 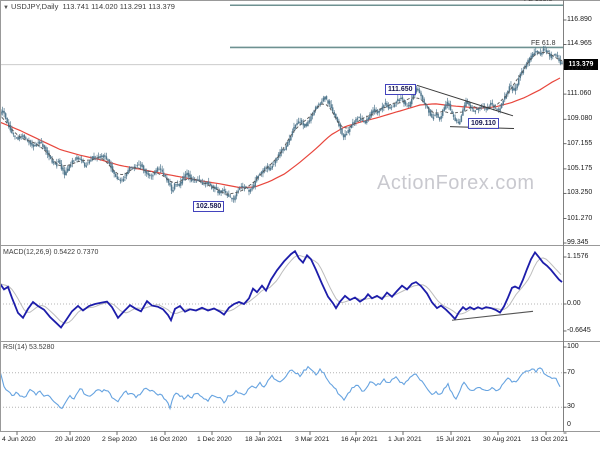 I want to click on date-tick-label: 1 Dec 2020, so click(x=214, y=439).